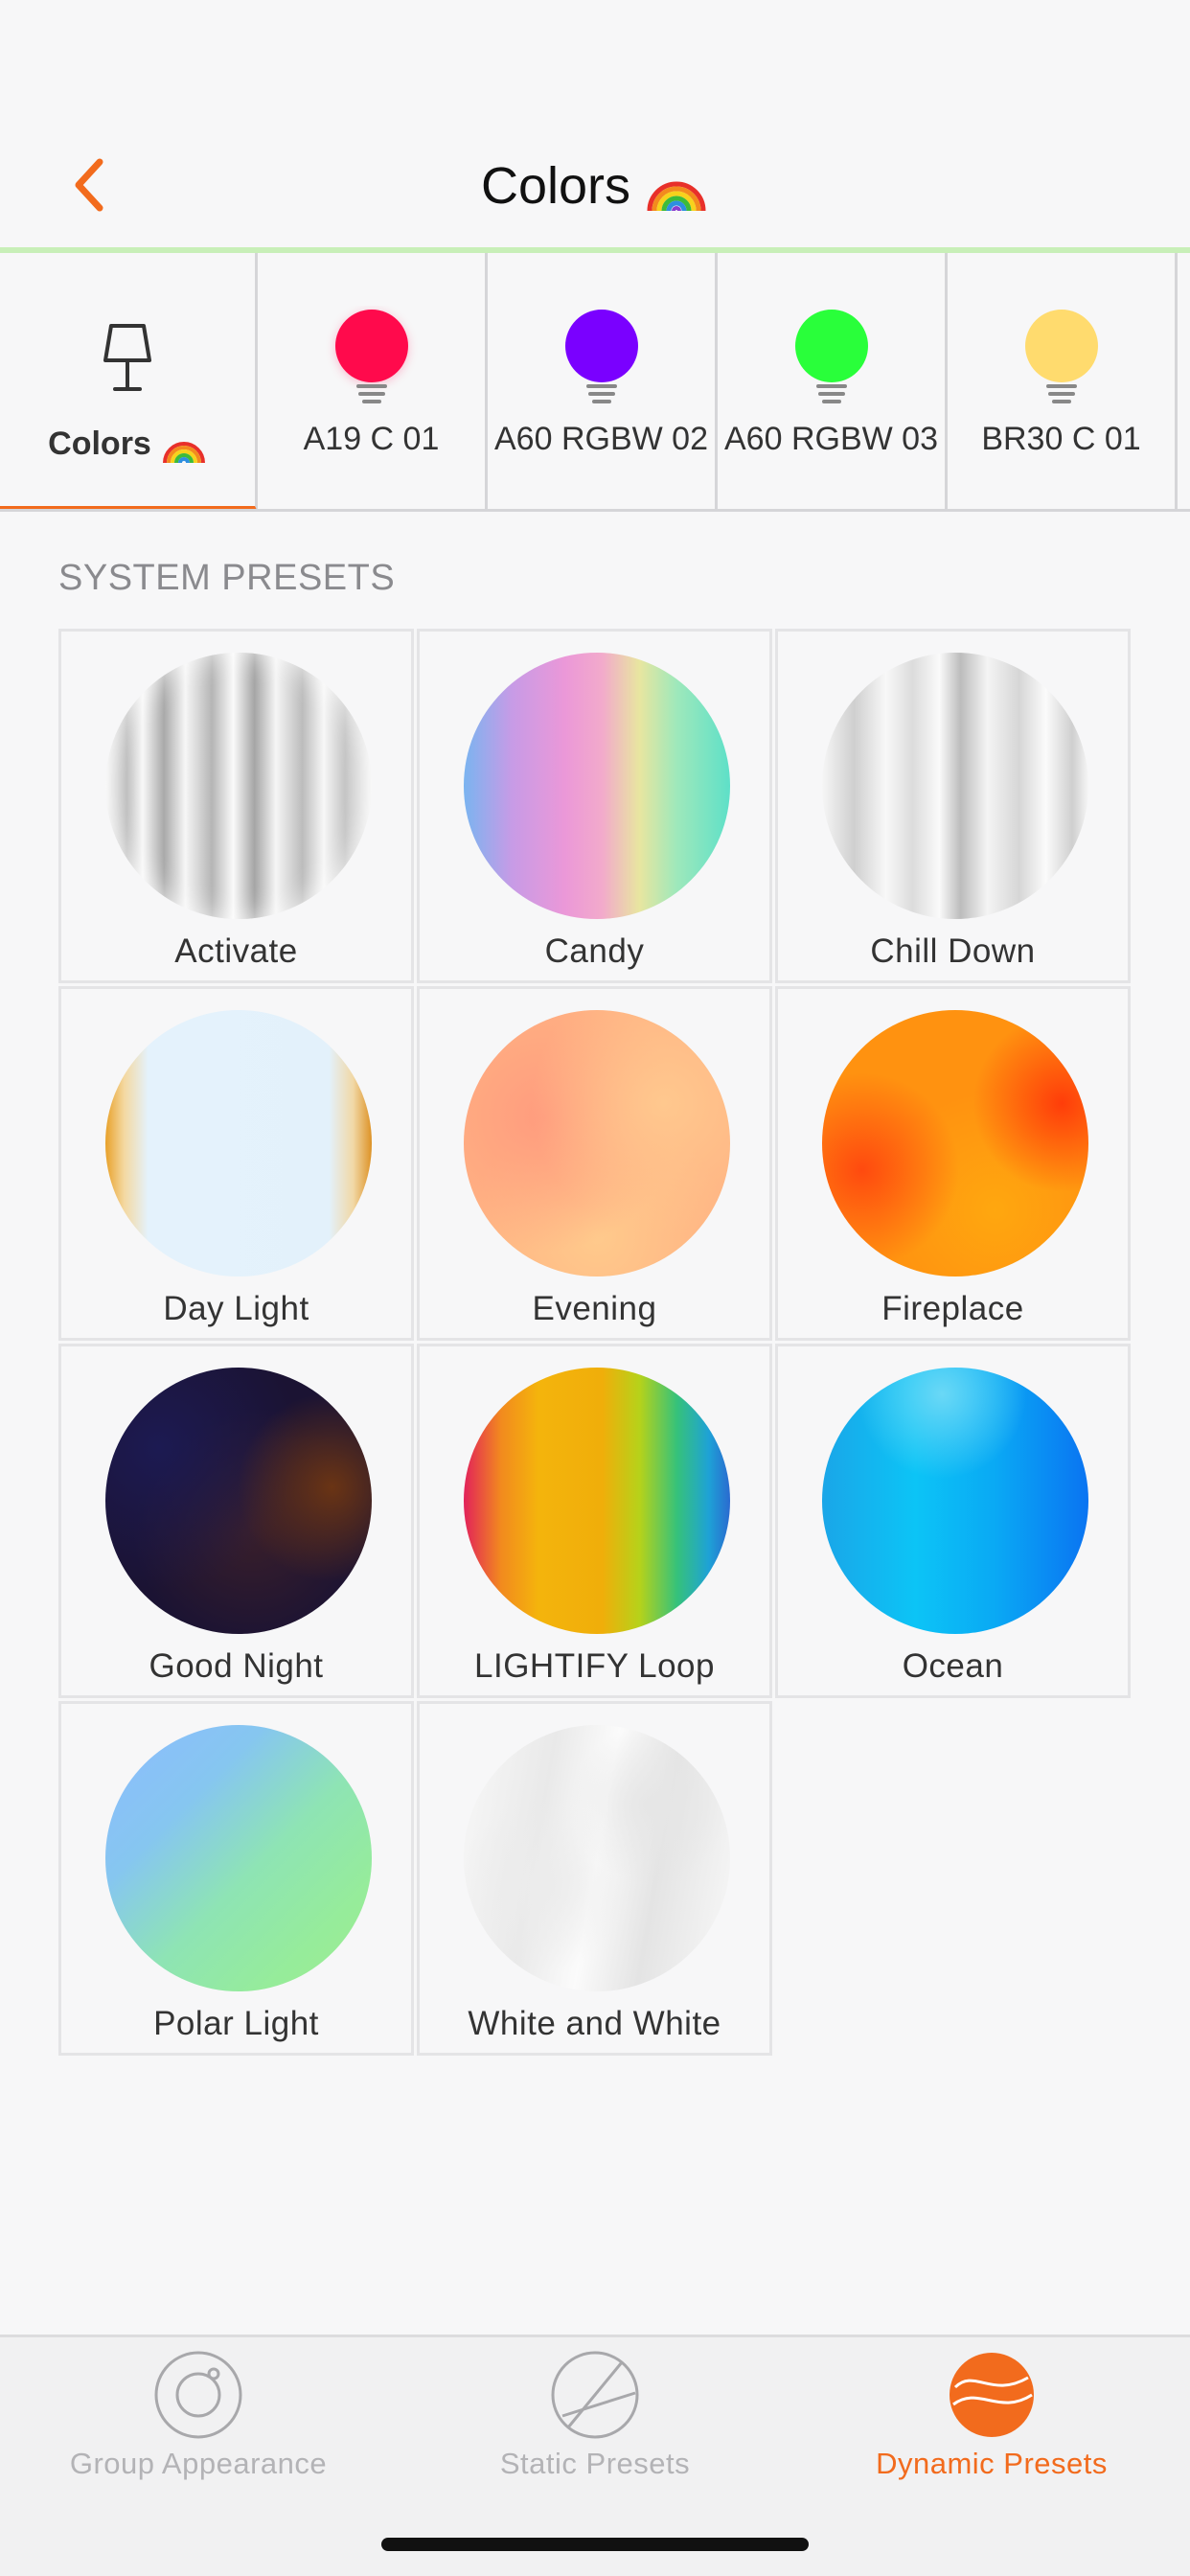  What do you see at coordinates (127, 357) in the screenshot?
I see `lamp-icon` at bounding box center [127, 357].